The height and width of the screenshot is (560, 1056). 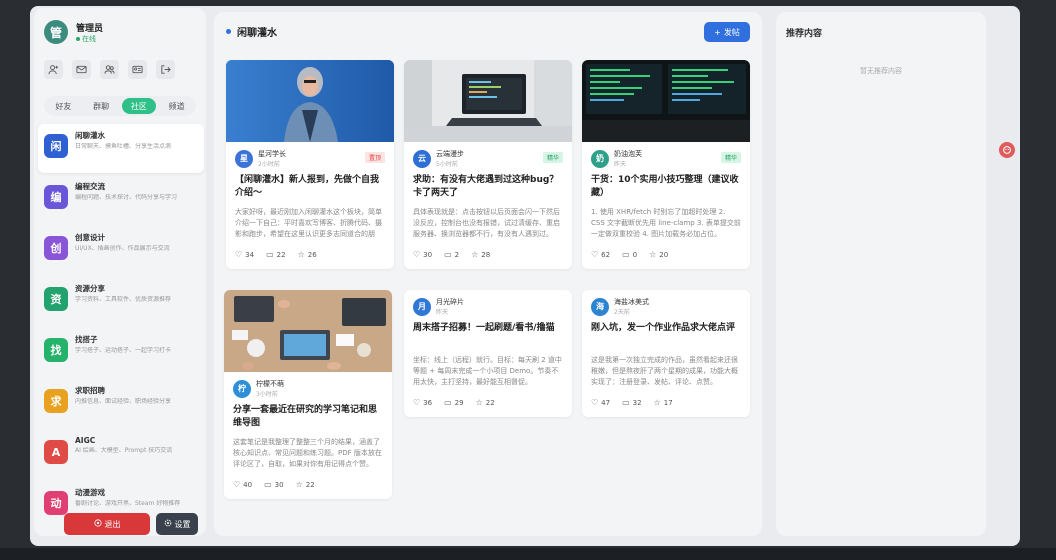 I want to click on channel-icon: 编, so click(x=56, y=197).